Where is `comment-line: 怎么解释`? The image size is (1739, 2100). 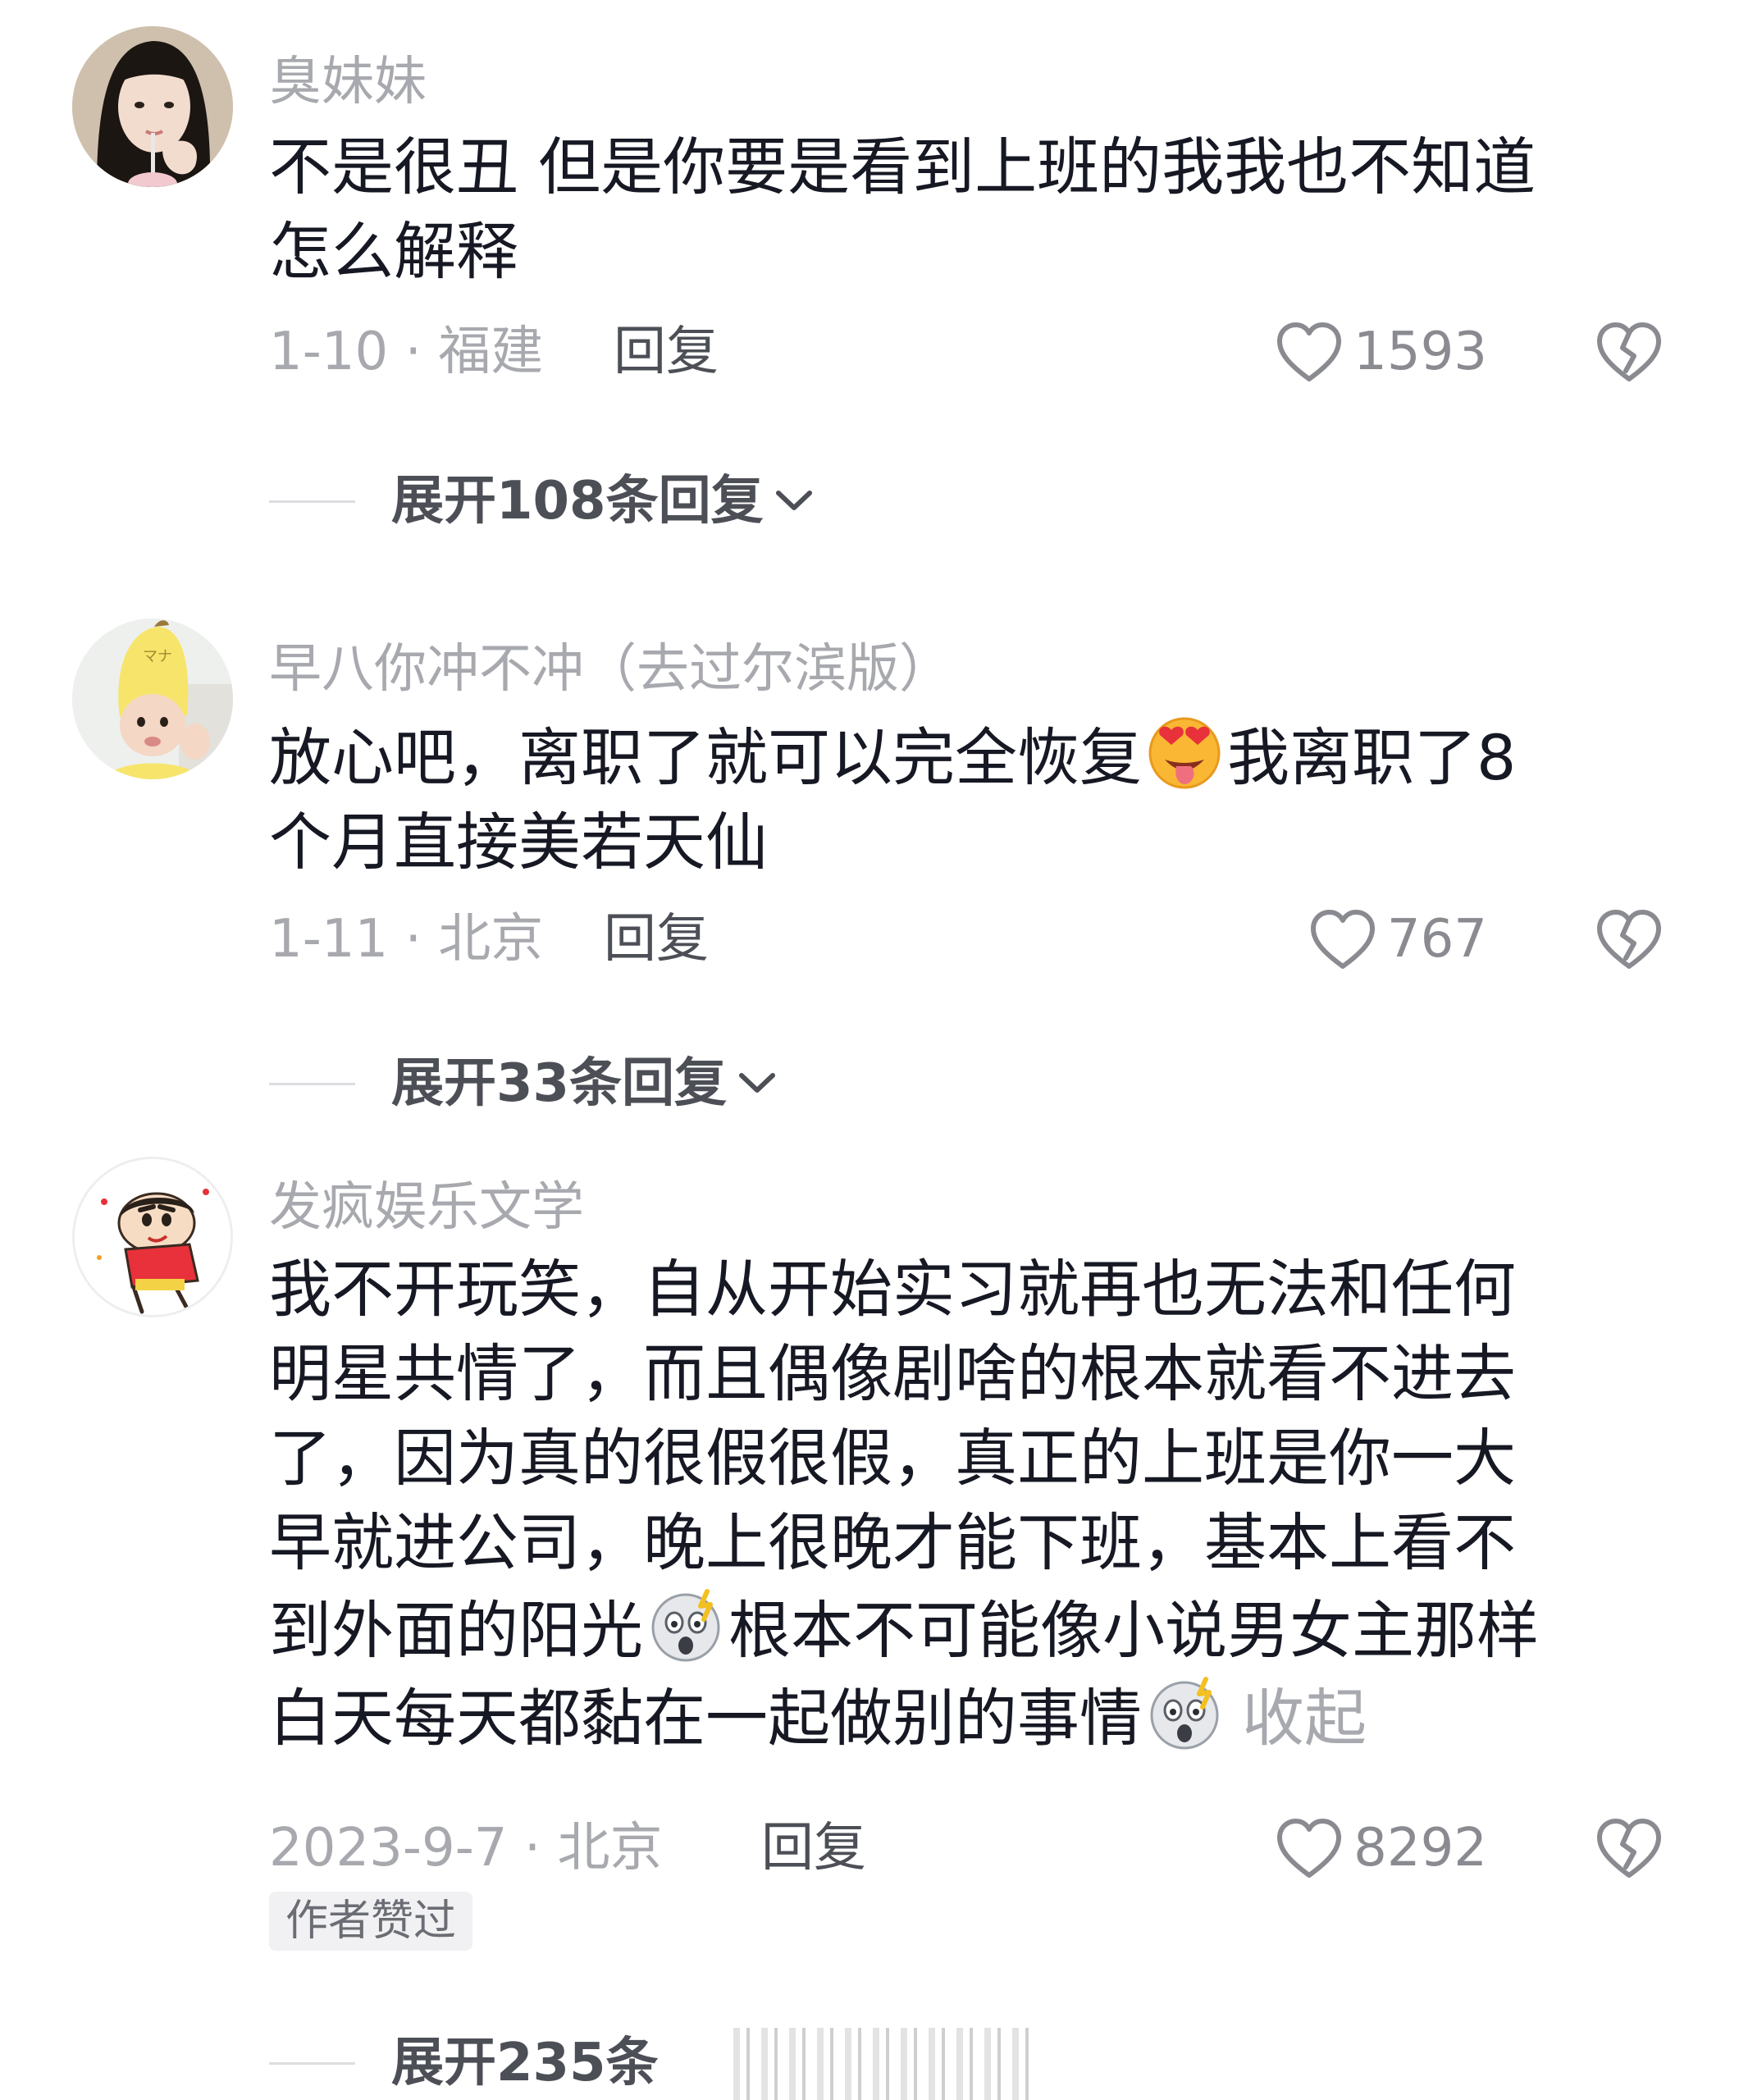
comment-line: 怎么解释 is located at coordinates (393, 252).